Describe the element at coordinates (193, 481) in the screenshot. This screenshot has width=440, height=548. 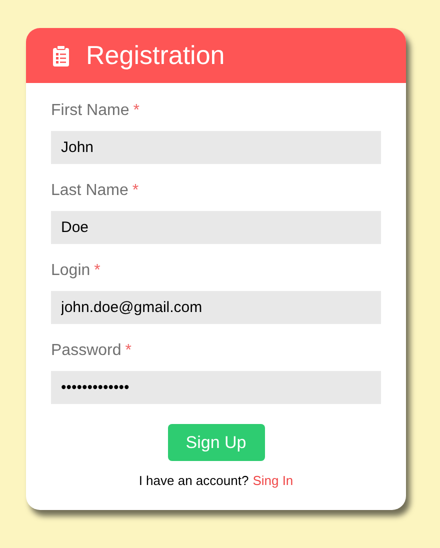
I see `footer-text: I have an account?` at that location.